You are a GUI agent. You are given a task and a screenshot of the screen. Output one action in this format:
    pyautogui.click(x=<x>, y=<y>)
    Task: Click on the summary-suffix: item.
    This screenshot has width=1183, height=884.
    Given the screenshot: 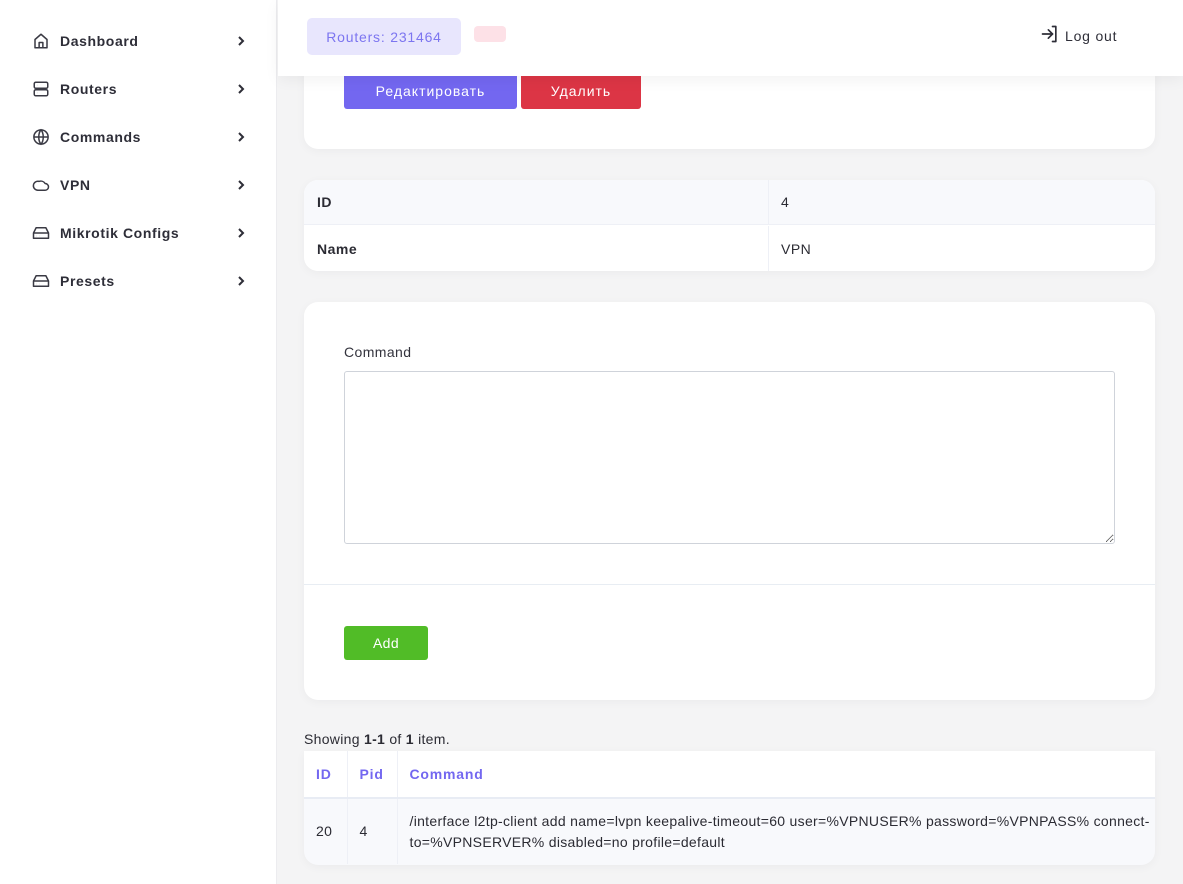 What is the action you would take?
    pyautogui.click(x=431, y=739)
    